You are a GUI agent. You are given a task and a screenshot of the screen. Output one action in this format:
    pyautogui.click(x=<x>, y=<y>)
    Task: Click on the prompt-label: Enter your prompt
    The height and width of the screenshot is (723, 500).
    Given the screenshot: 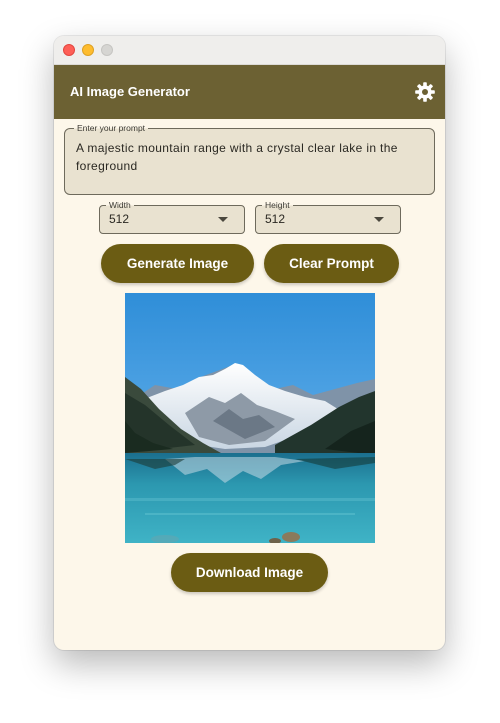 What is the action you would take?
    pyautogui.click(x=111, y=128)
    